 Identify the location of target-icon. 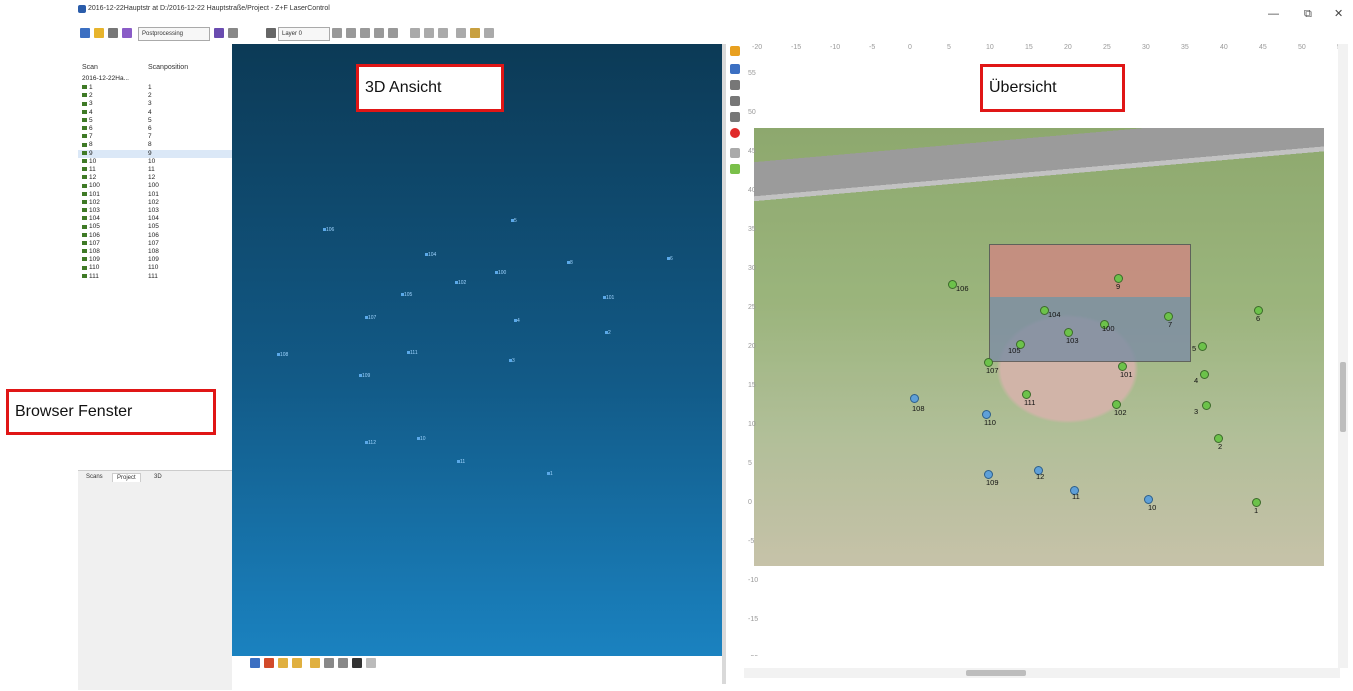
(735, 51).